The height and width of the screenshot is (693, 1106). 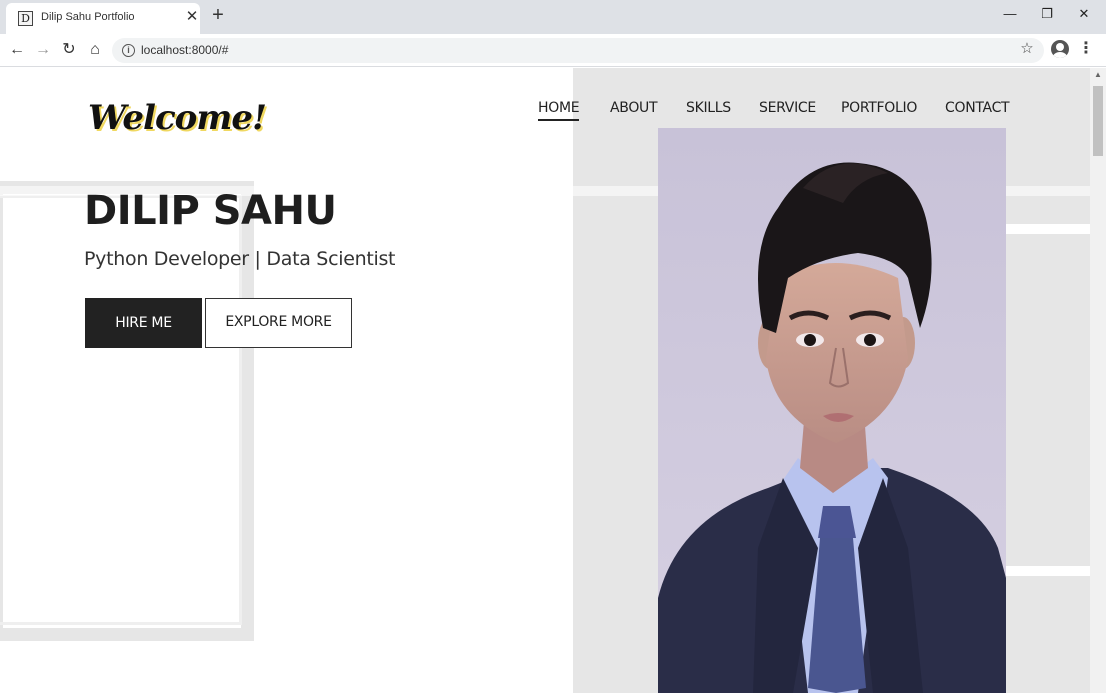 What do you see at coordinates (240, 259) in the screenshot?
I see `hero-subtitle: Python Developer | Data Scientist` at bounding box center [240, 259].